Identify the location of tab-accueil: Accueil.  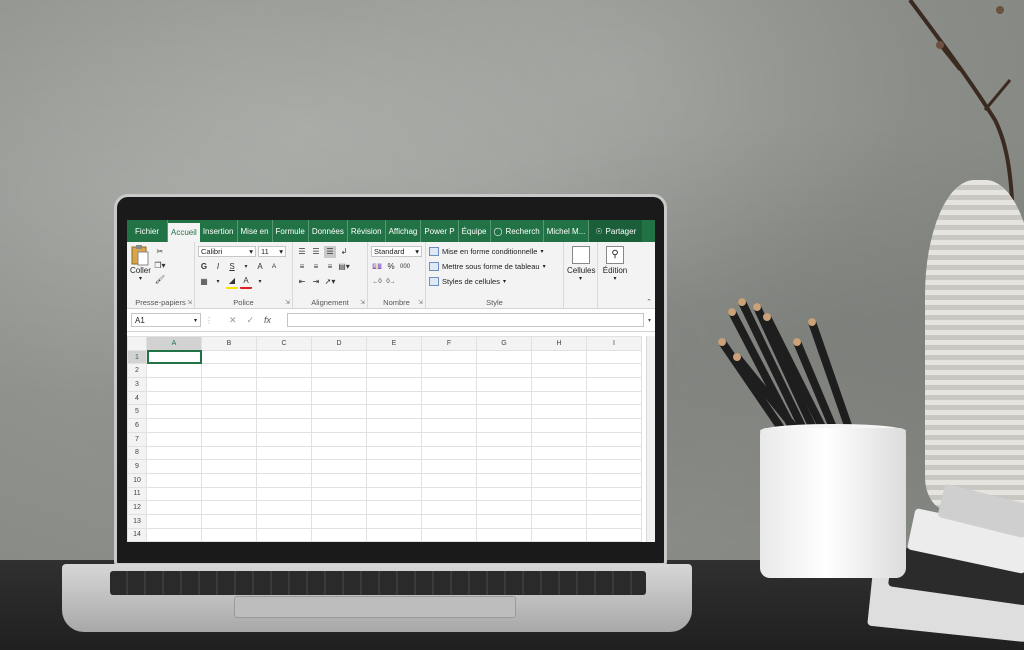
(184, 232).